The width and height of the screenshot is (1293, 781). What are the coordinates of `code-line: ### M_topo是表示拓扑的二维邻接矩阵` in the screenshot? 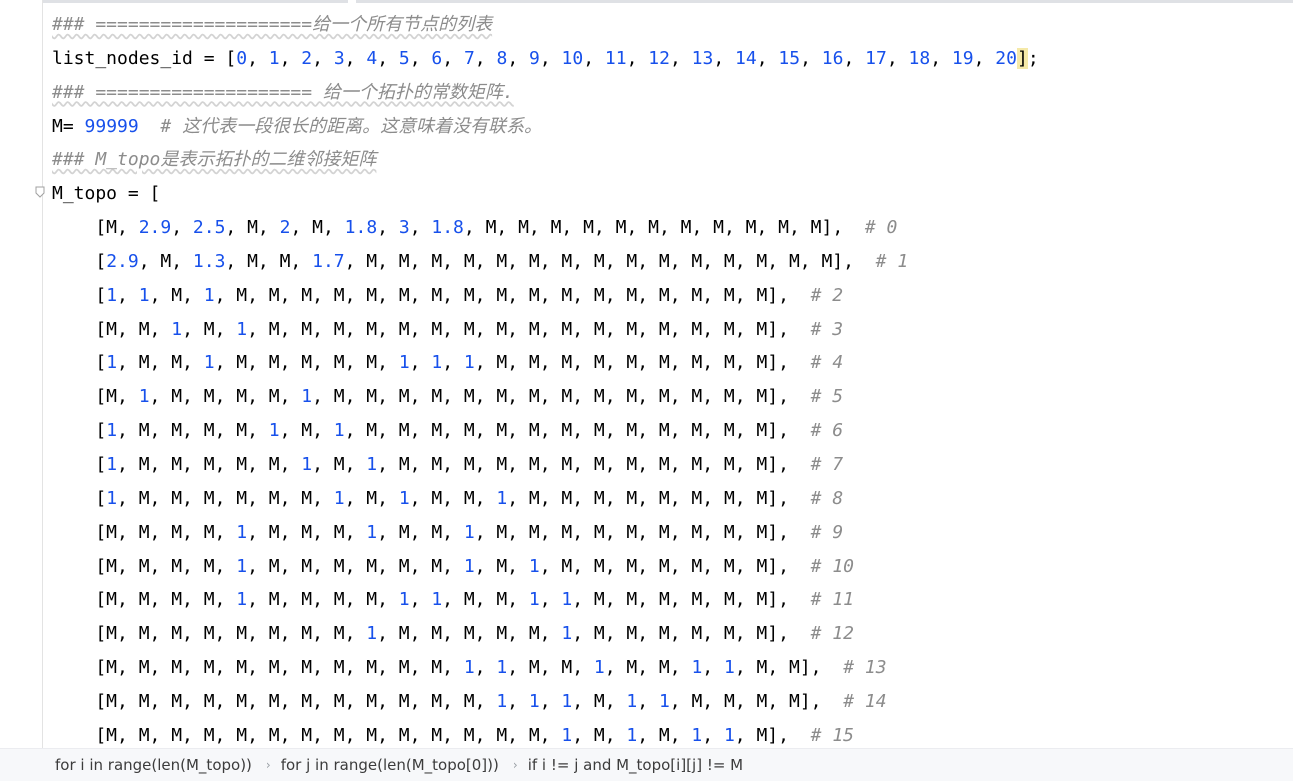 It's located at (667, 160).